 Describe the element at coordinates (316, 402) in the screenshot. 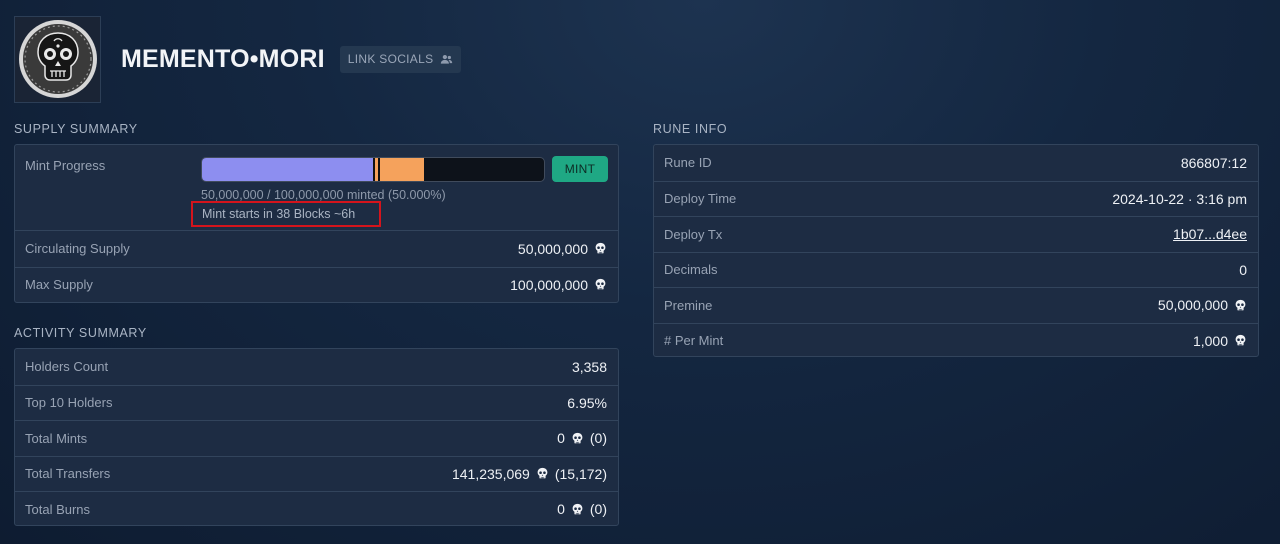

I see `top-holders-row: Top 10 Holders 6.95%` at that location.